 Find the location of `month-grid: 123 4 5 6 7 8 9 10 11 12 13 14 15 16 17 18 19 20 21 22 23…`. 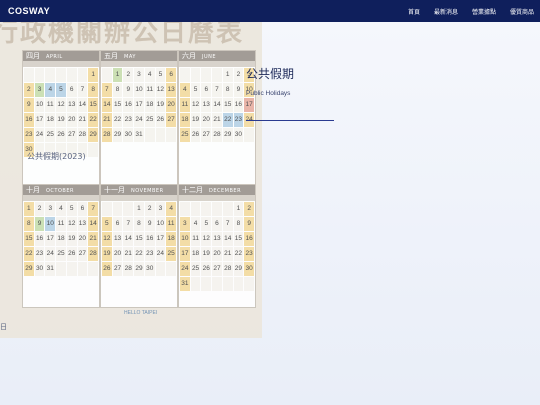

month-grid: 123 4 5 6 7 8 9 10 11 12 13 14 15 16 17 18 19 20 21 22 23… is located at coordinates (217, 105).